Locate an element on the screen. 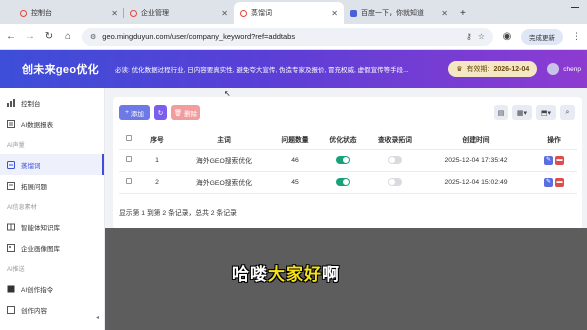  baidu-favicon is located at coordinates (353, 13).